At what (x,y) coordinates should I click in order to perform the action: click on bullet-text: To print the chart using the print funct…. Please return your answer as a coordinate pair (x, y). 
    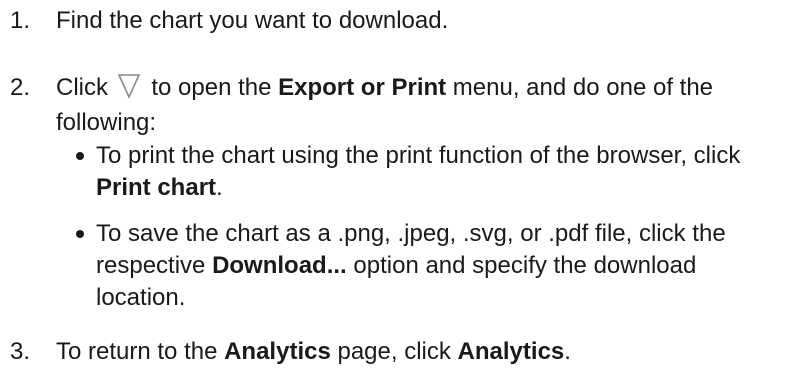
    Looking at the image, I should click on (432, 172).